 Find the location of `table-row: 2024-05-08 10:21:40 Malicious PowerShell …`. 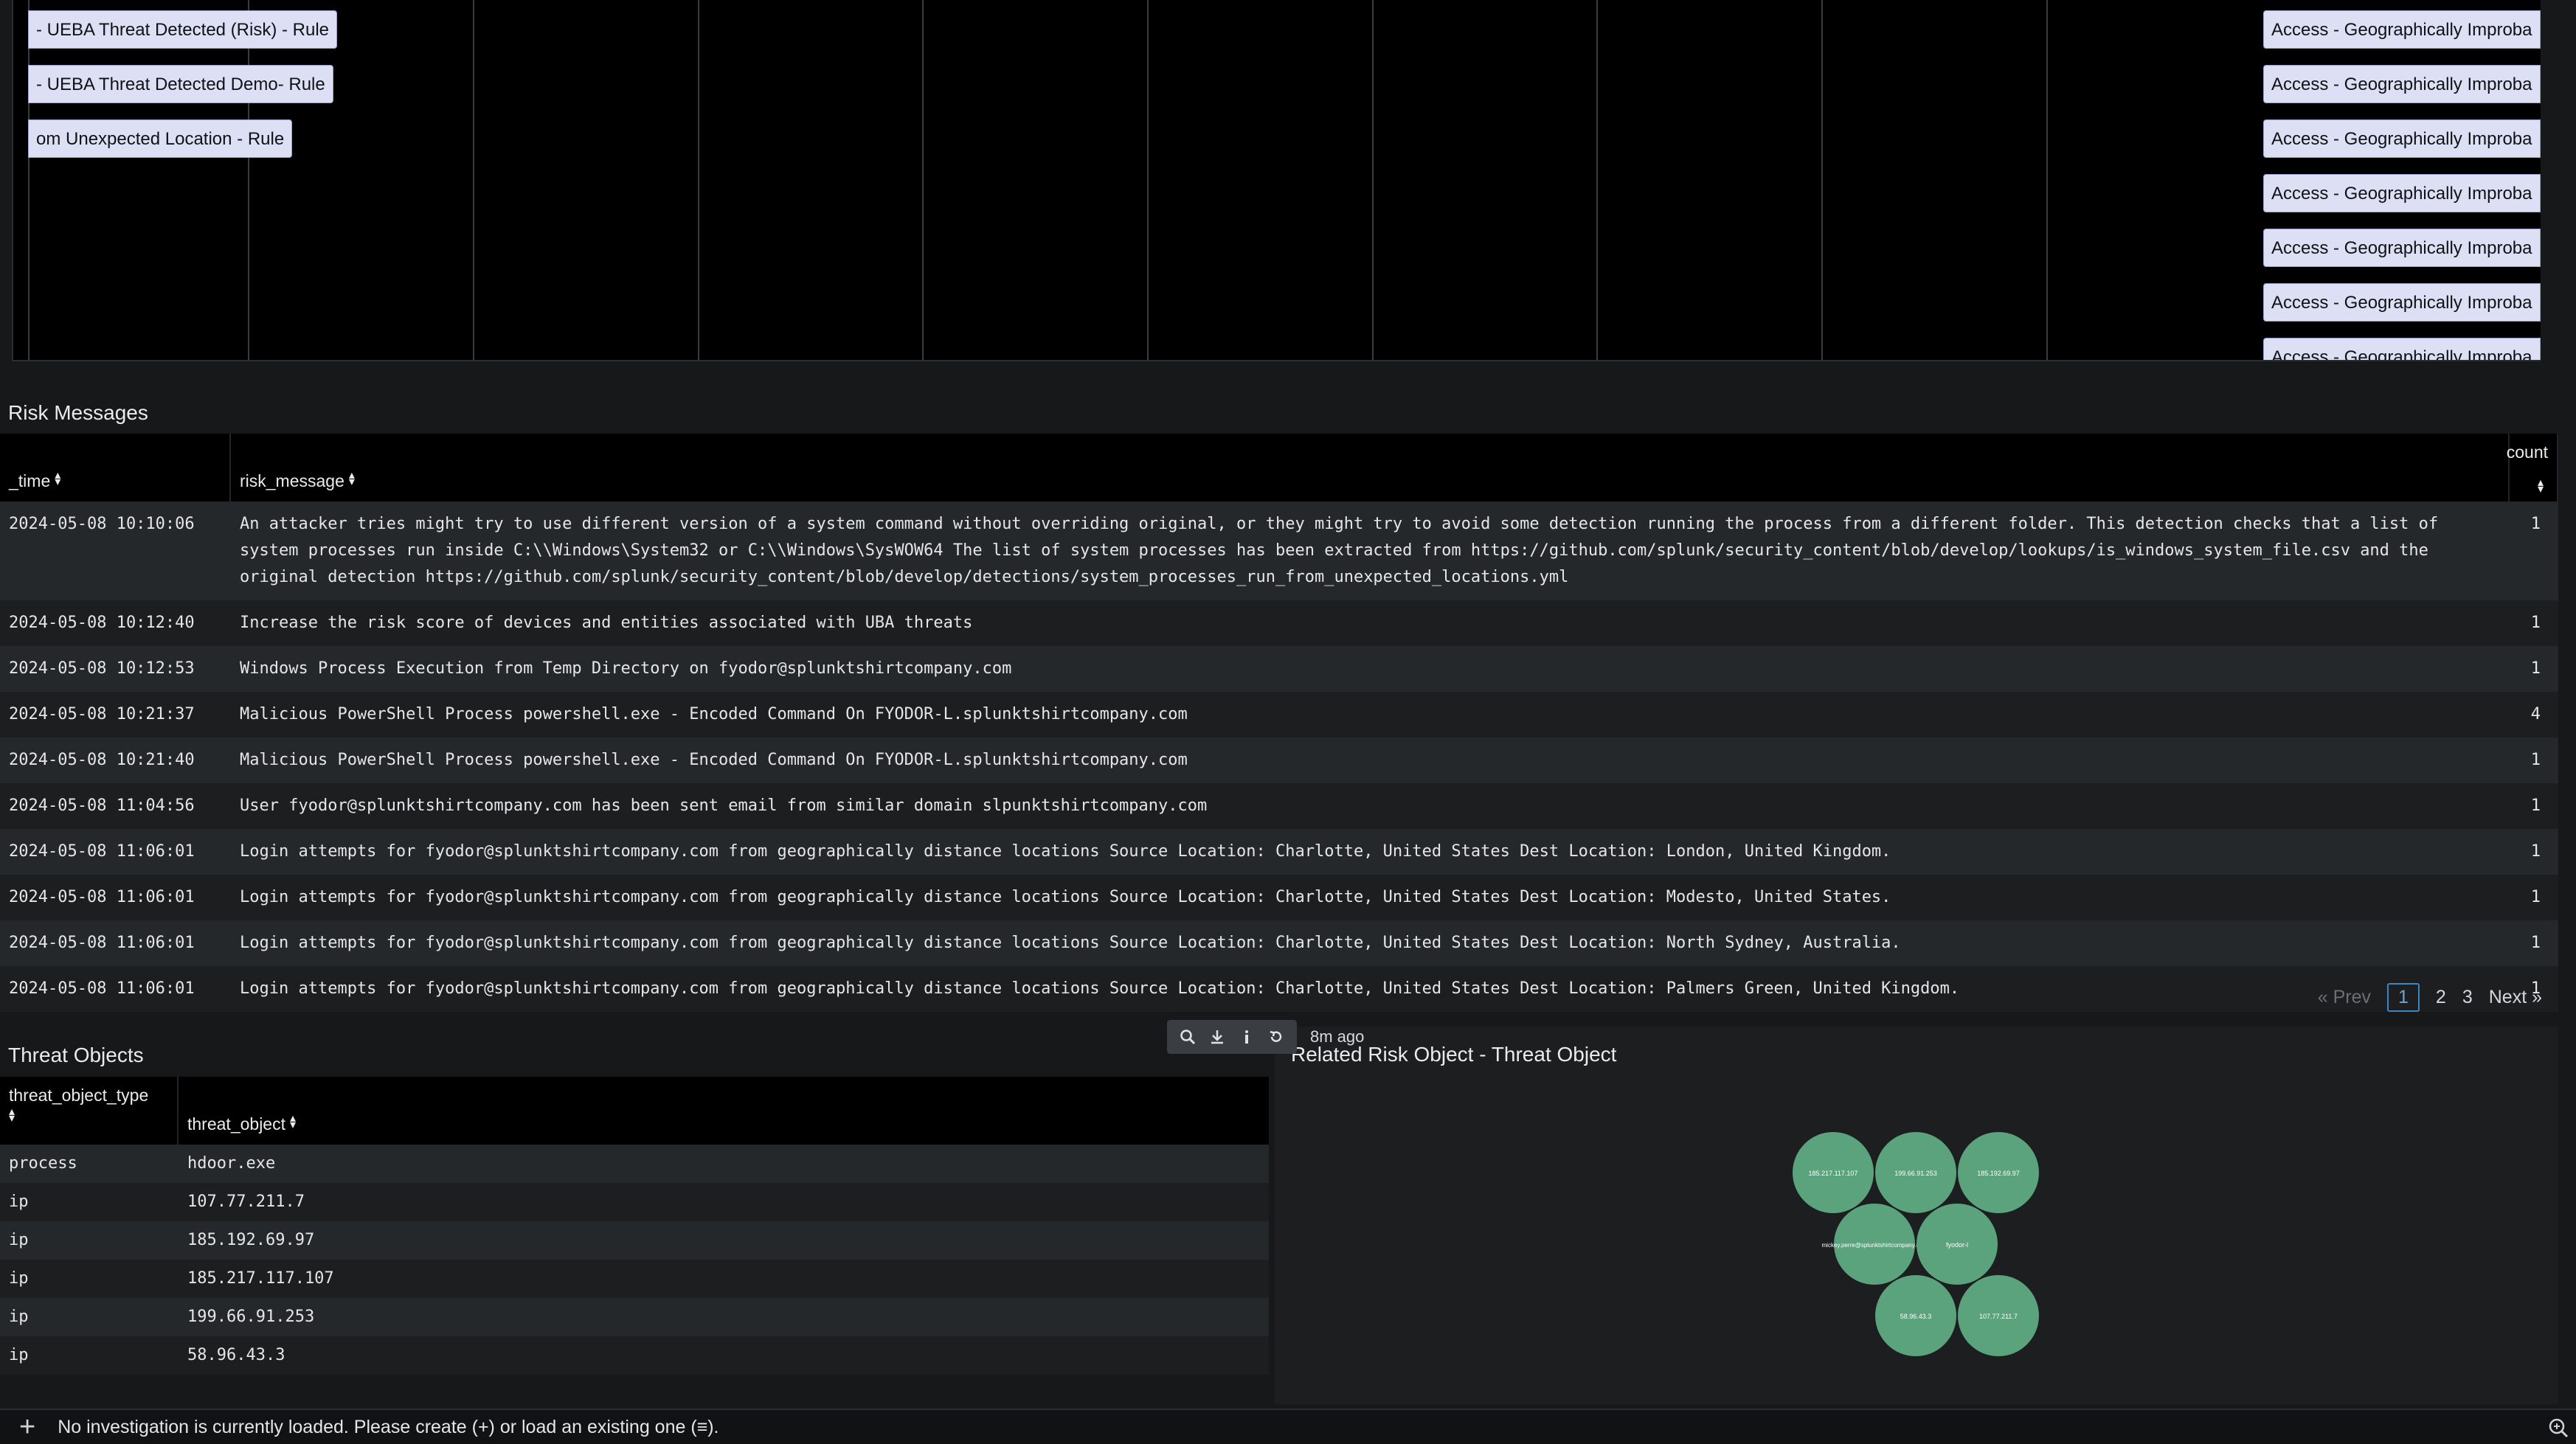

table-row: 2024-05-08 10:21:40 Malicious PowerShell … is located at coordinates (1279, 760).